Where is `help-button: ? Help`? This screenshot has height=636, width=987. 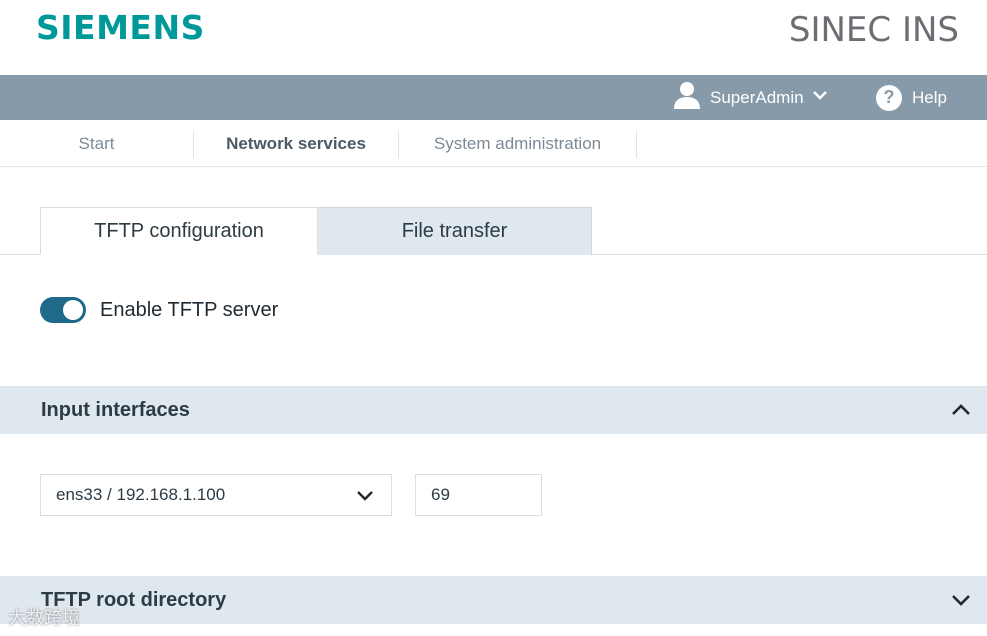
help-button: ? Help is located at coordinates (911, 97).